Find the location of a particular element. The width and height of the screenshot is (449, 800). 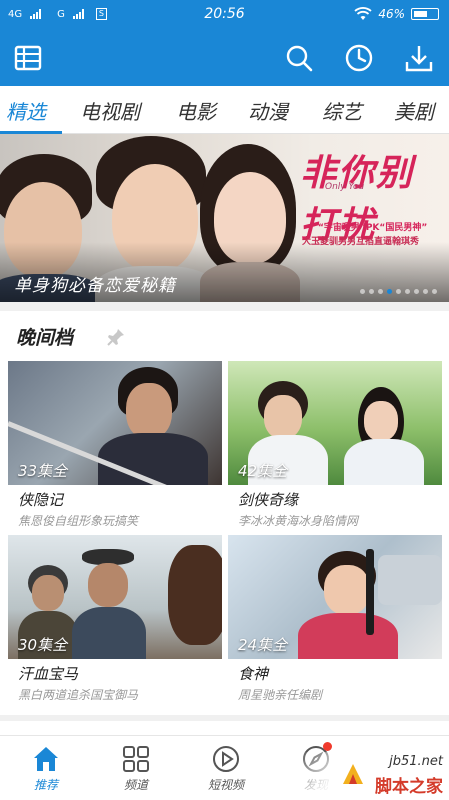

show-card: 30集全 汗血宝马 黑白两道追杀国宝御马 is located at coordinates (115, 619).